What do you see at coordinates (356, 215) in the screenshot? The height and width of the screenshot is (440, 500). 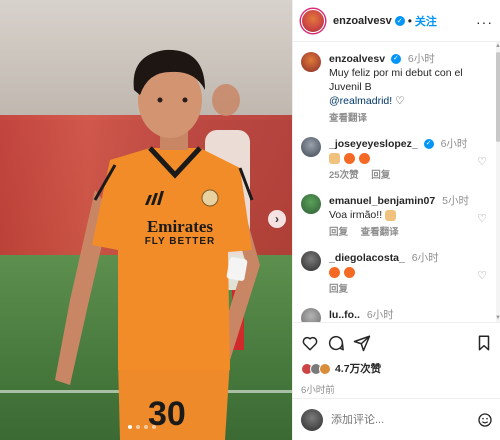 I see `comment-text: Voa irmão!!` at bounding box center [356, 215].